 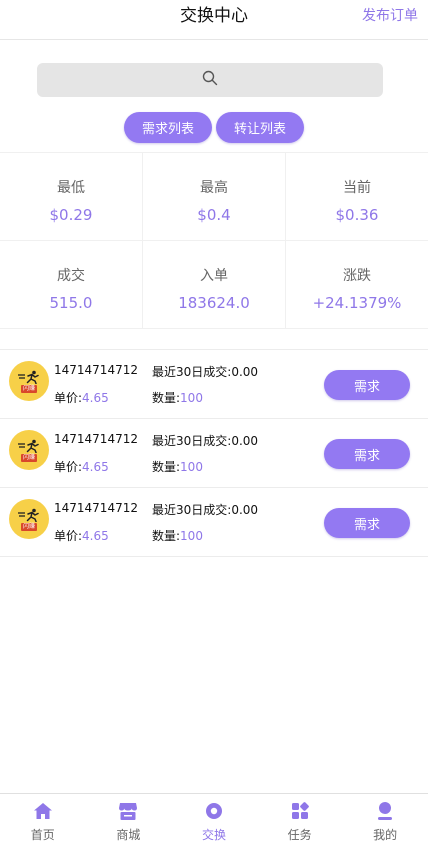 I want to click on stat-value: $0.4, so click(x=214, y=215).